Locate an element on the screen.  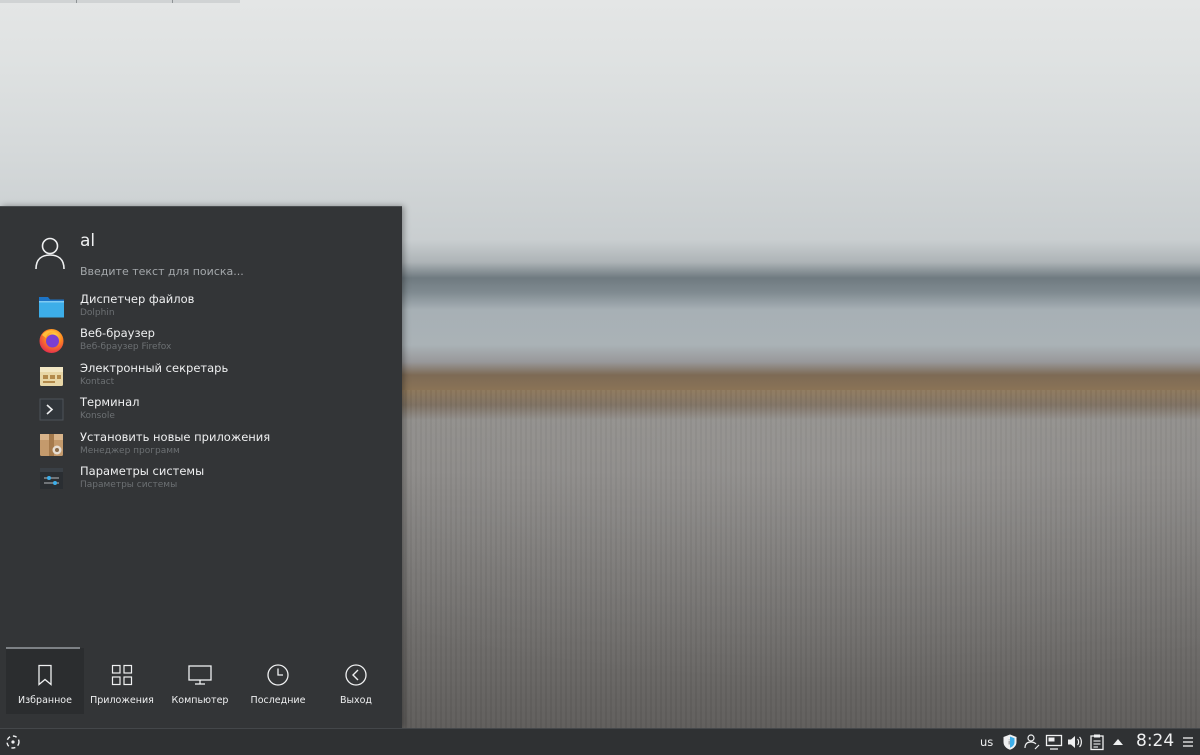
window-strip is located at coordinates (120, 1).